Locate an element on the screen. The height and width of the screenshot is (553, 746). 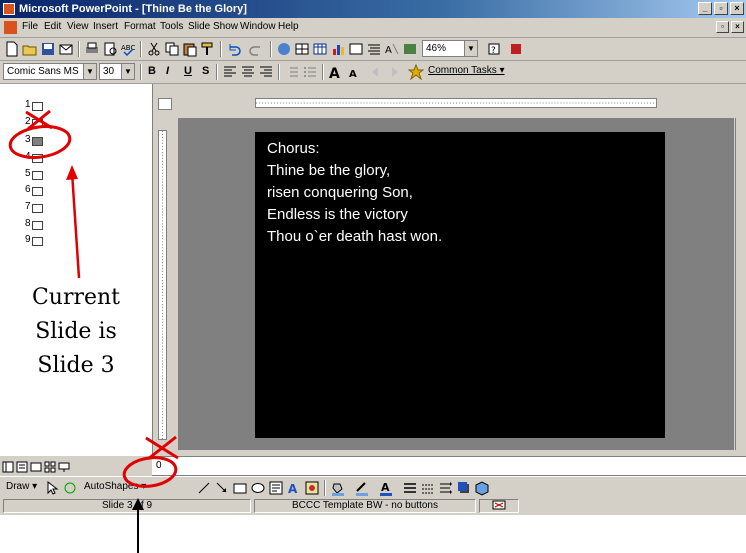
annotation-line: Slide 3 is located at coordinates (76, 365).